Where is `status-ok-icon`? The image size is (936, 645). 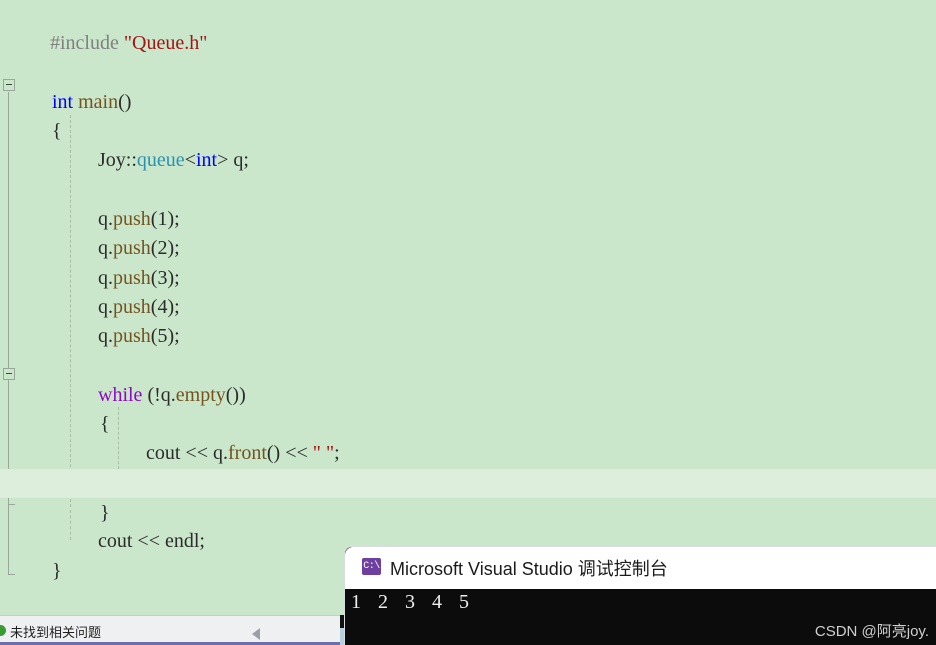
status-ok-icon is located at coordinates (3, 630).